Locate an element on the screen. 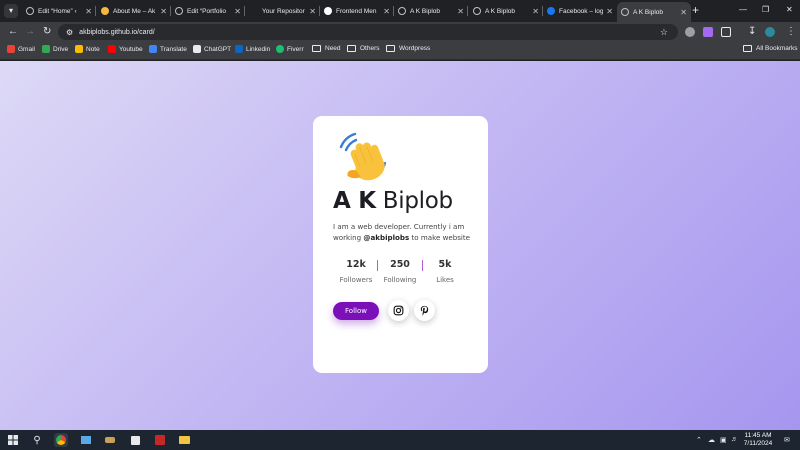 The image size is (800, 450). note-icon is located at coordinates (79, 49).